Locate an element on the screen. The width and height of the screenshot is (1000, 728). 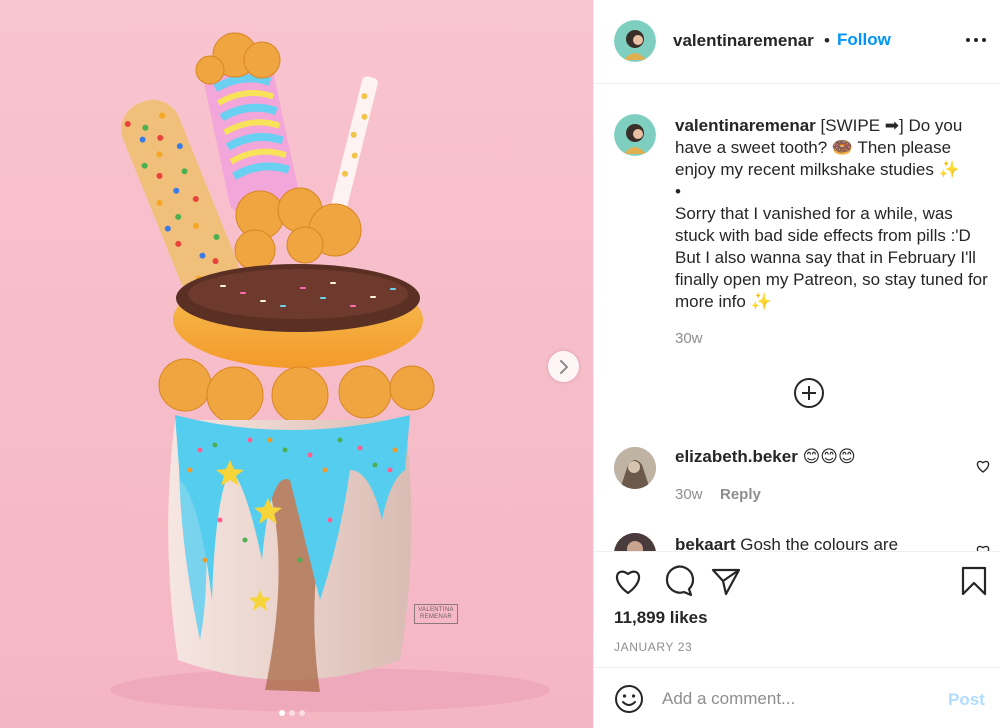
add-comment-bar: Post is located at coordinates (797, 697).